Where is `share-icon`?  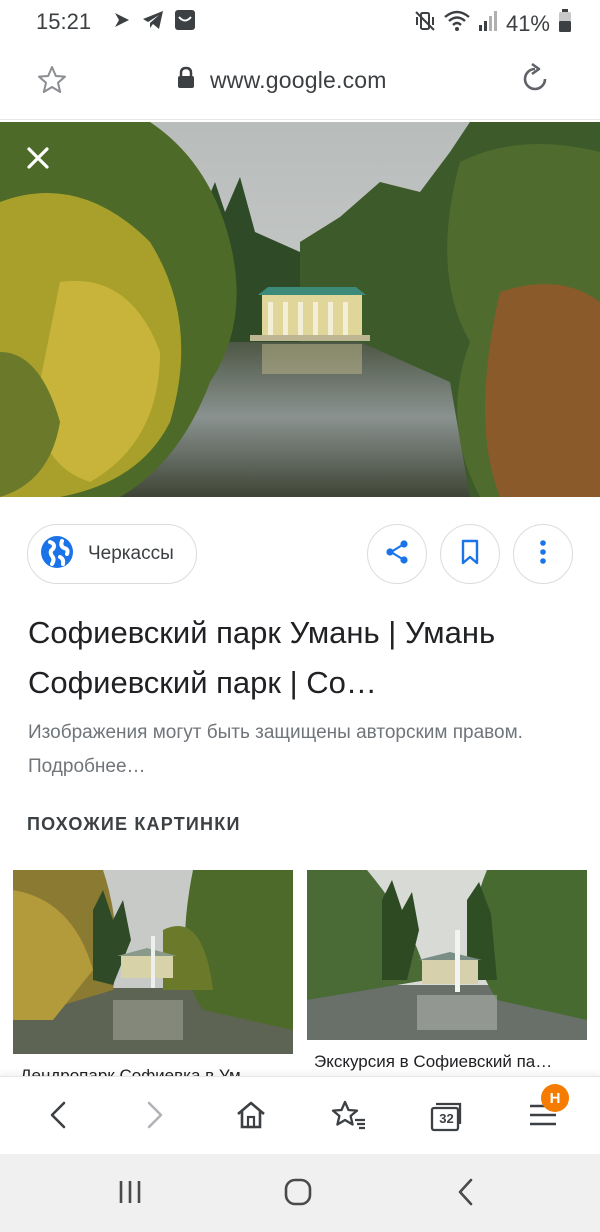
share-icon is located at coordinates (397, 554).